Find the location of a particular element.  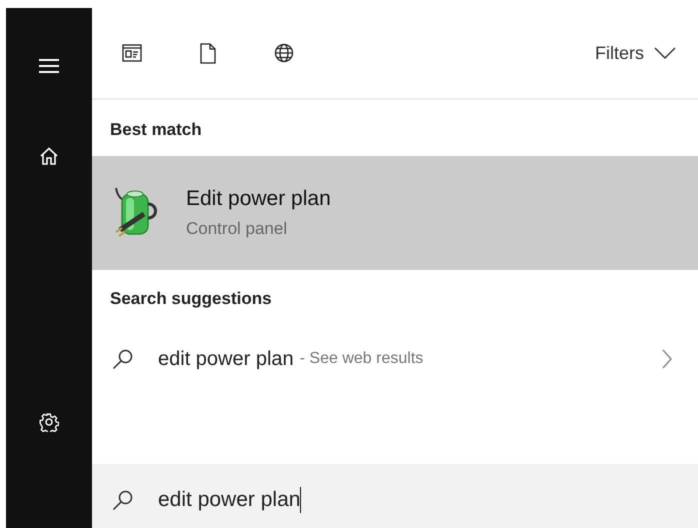

menu-icon is located at coordinates (49, 66).